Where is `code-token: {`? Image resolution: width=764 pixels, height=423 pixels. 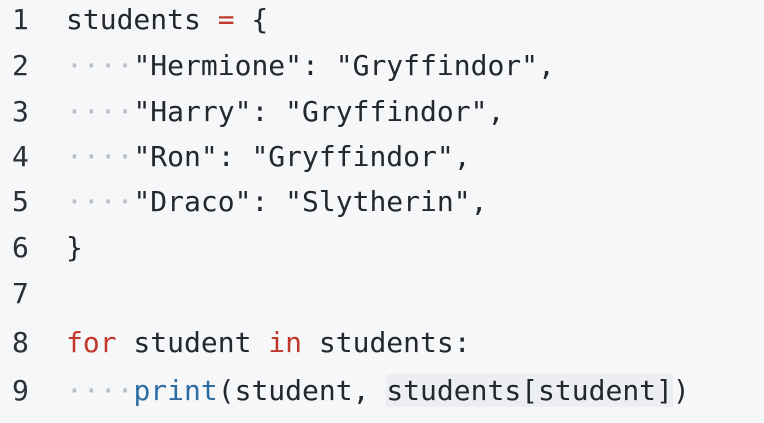 code-token: { is located at coordinates (251, 19).